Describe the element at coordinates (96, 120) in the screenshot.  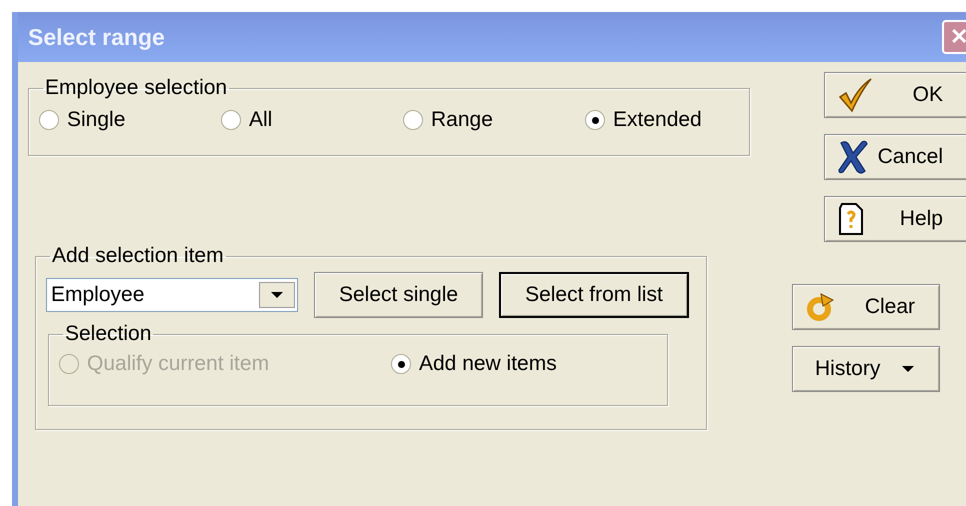
I see `radio-label: Single` at that location.